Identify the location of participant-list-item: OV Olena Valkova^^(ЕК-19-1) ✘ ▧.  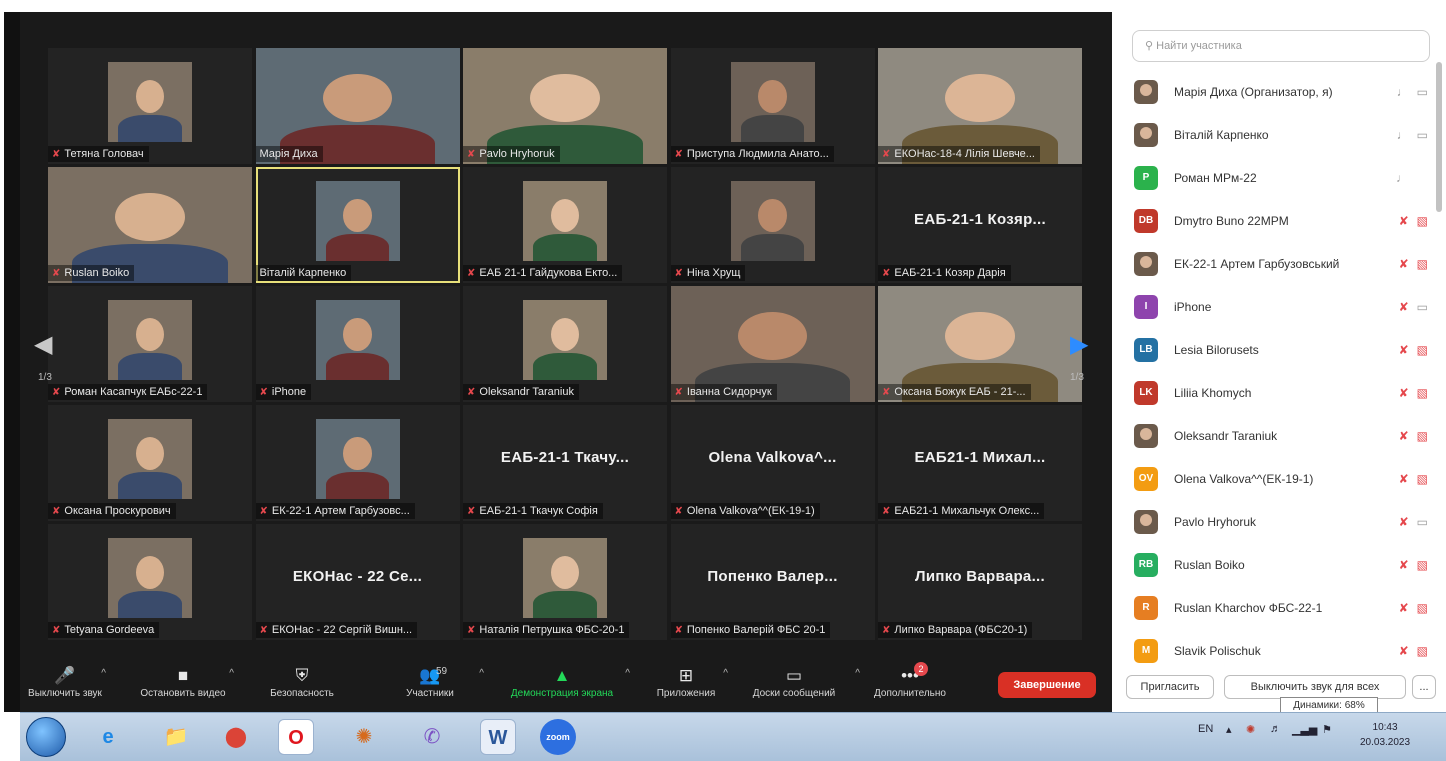
(1278, 478).